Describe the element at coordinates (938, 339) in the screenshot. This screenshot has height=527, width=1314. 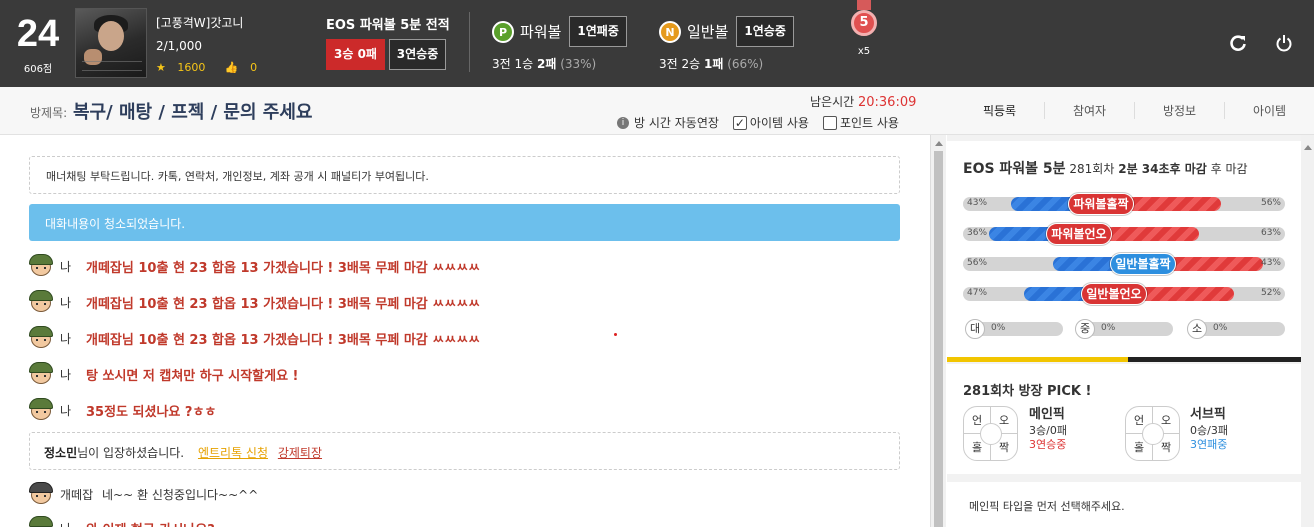
I see `scrollbar-thumb` at that location.